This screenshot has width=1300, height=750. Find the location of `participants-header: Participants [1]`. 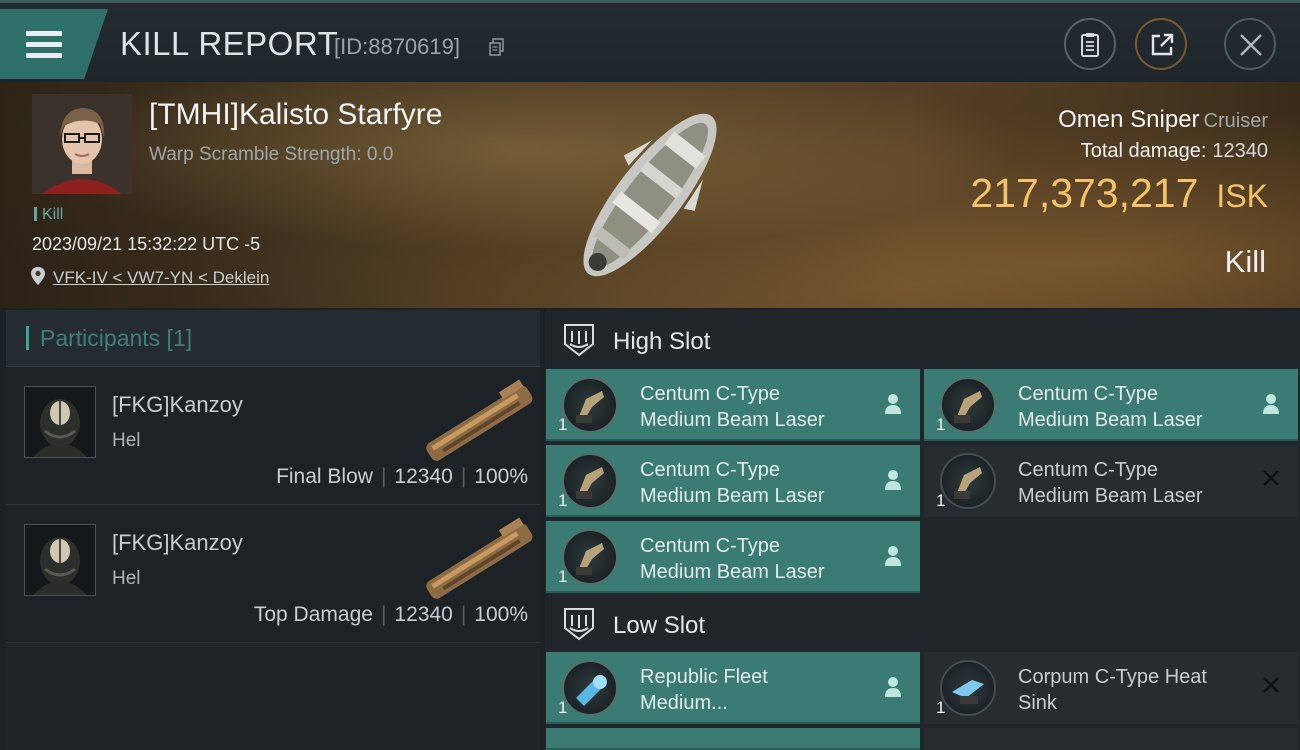

participants-header: Participants [1] is located at coordinates (273, 338).